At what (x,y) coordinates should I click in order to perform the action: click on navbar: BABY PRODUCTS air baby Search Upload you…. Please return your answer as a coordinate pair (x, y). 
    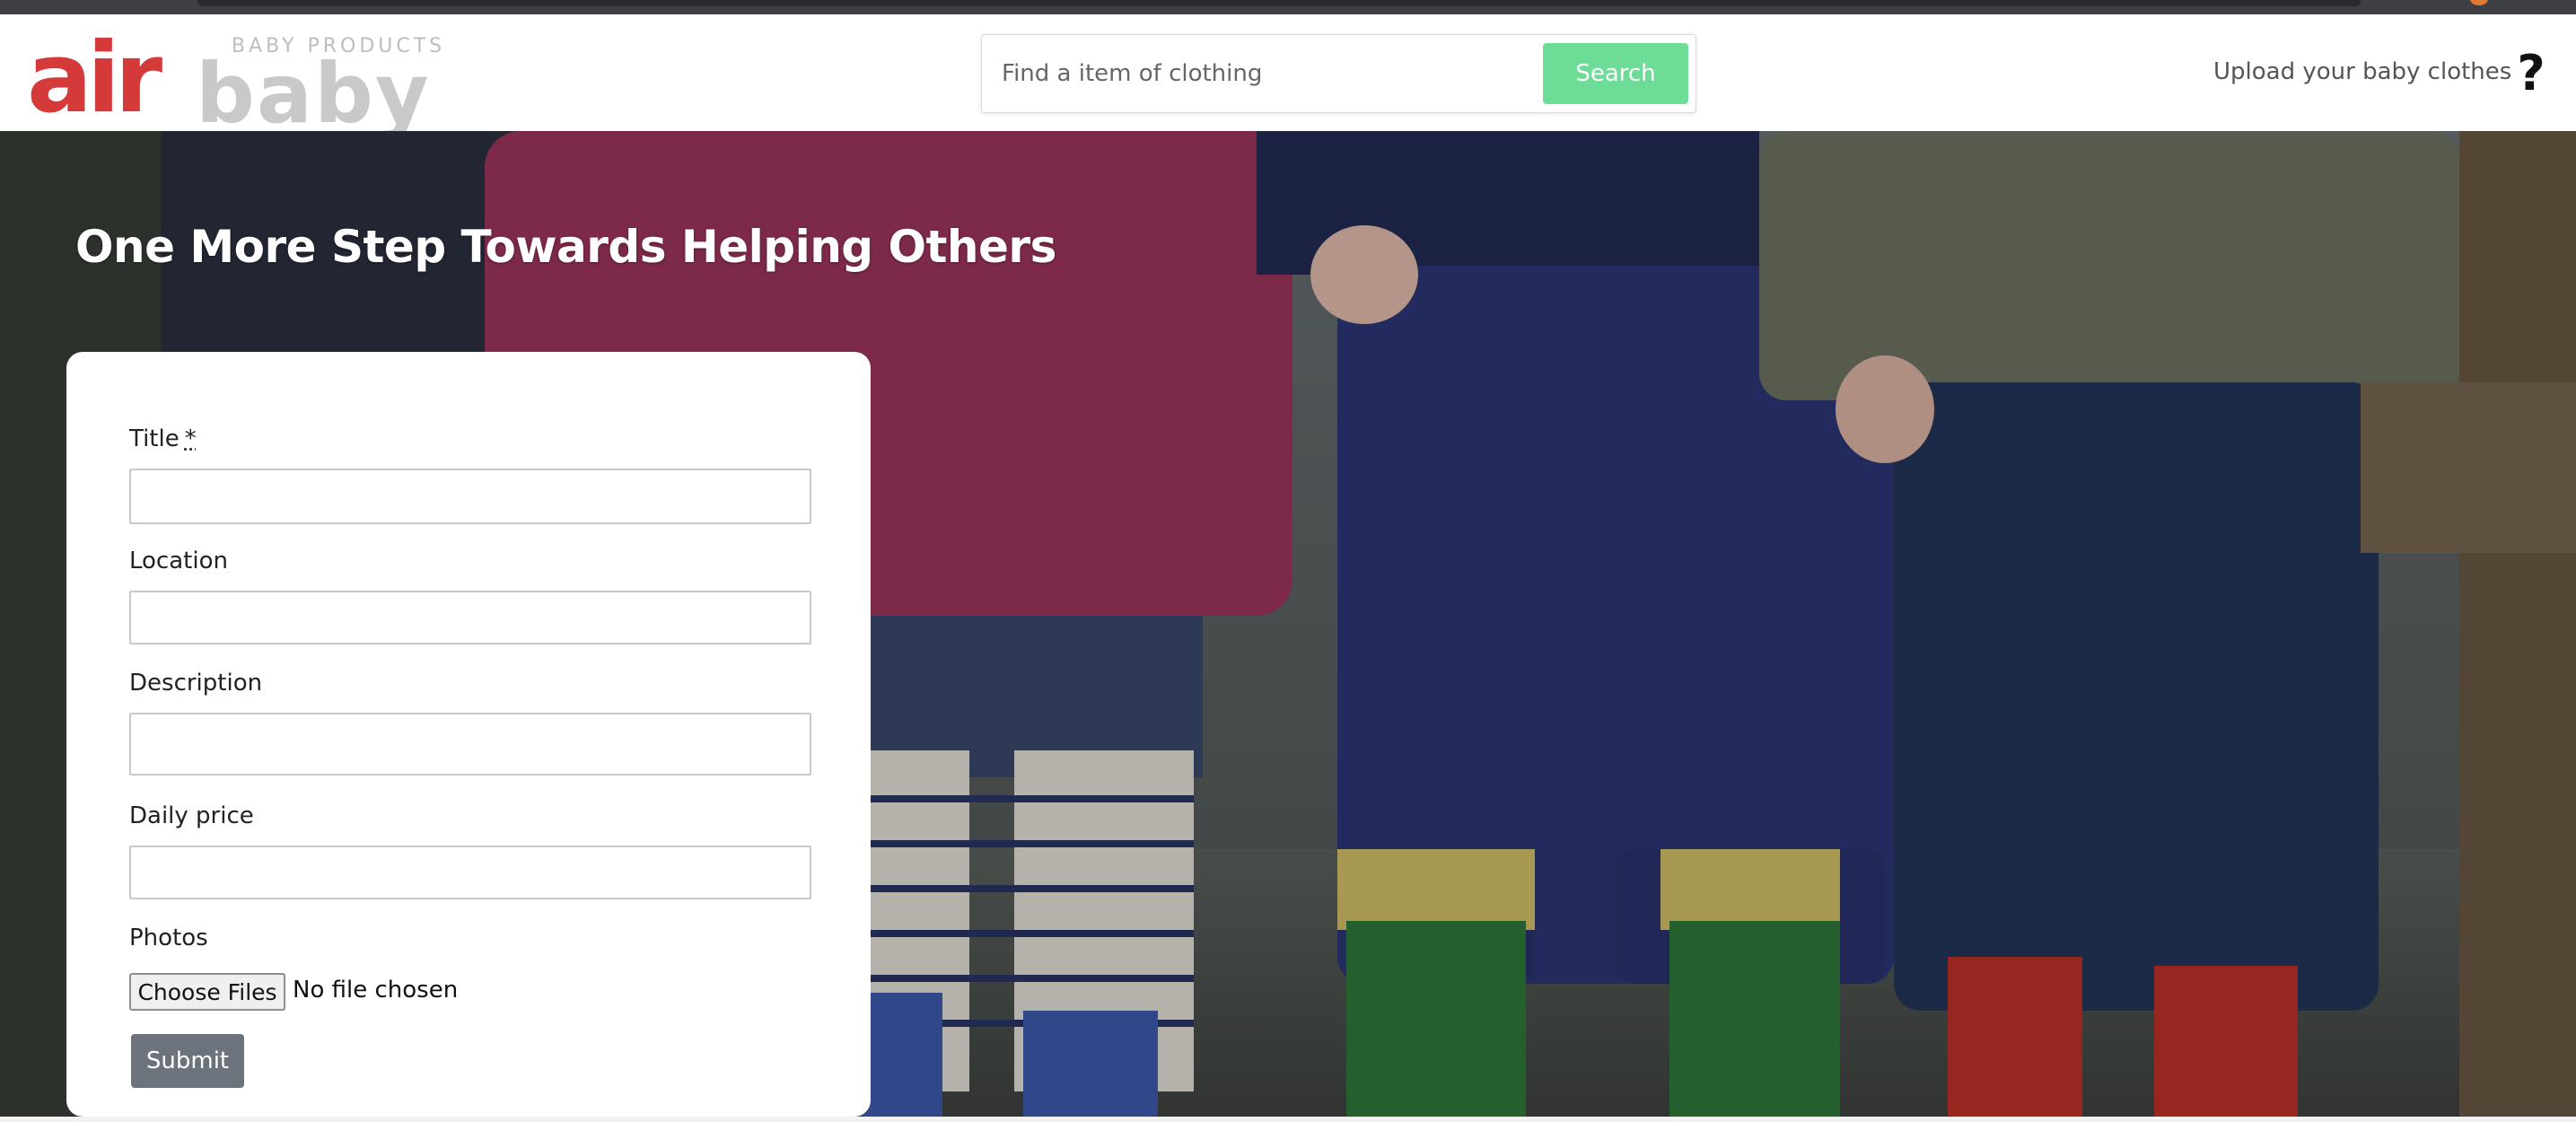
    Looking at the image, I should click on (1288, 73).